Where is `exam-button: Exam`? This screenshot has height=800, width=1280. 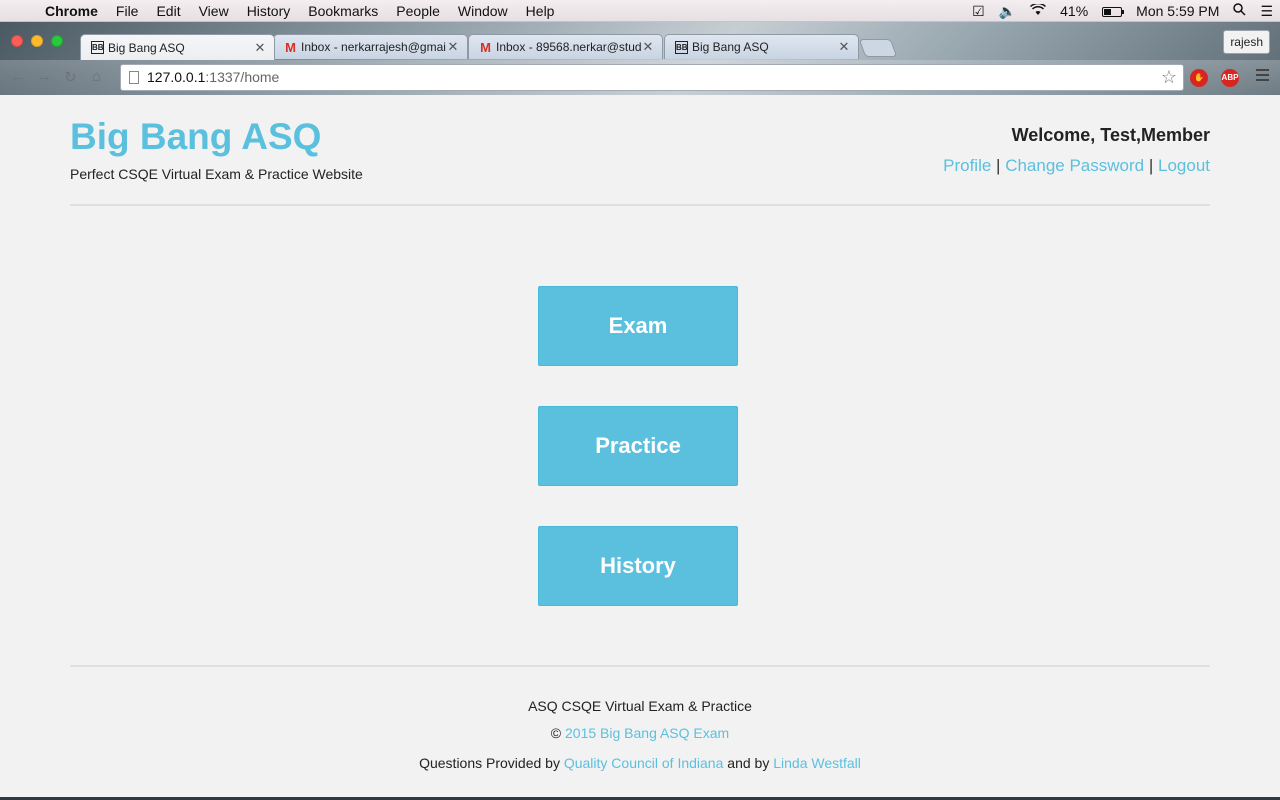
exam-button: Exam is located at coordinates (638, 326).